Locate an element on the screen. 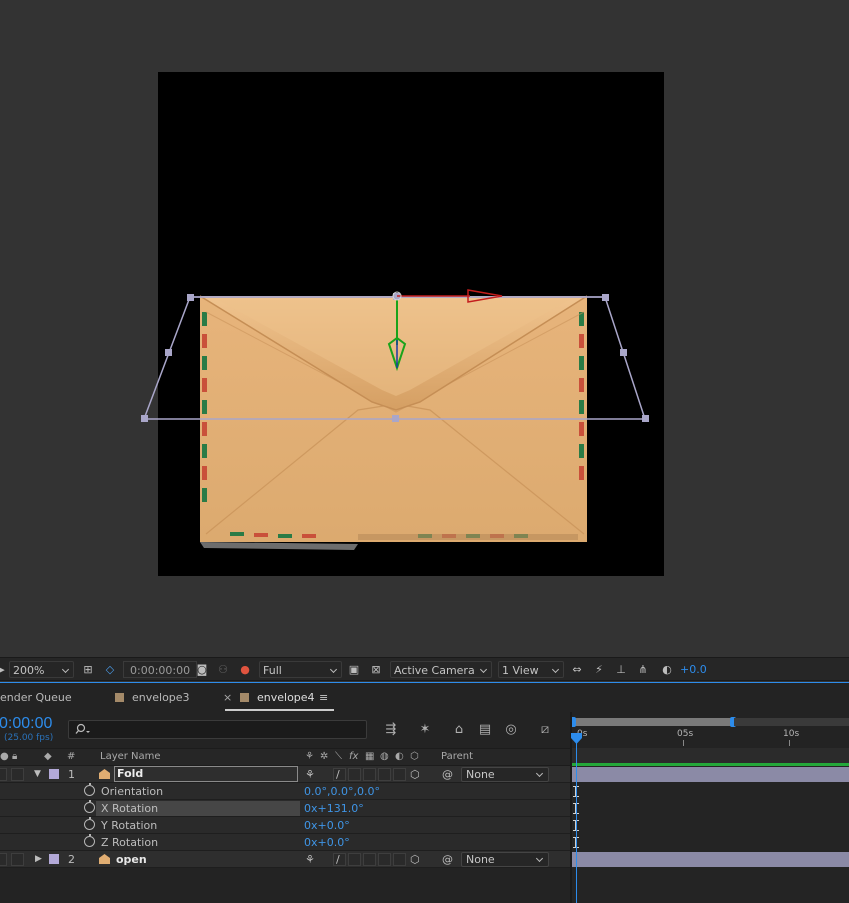 The width and height of the screenshot is (849, 903). layer-row-fold: ▼ 1 Fold ⚘ / ⬡ @ None is located at coordinates (285, 774).